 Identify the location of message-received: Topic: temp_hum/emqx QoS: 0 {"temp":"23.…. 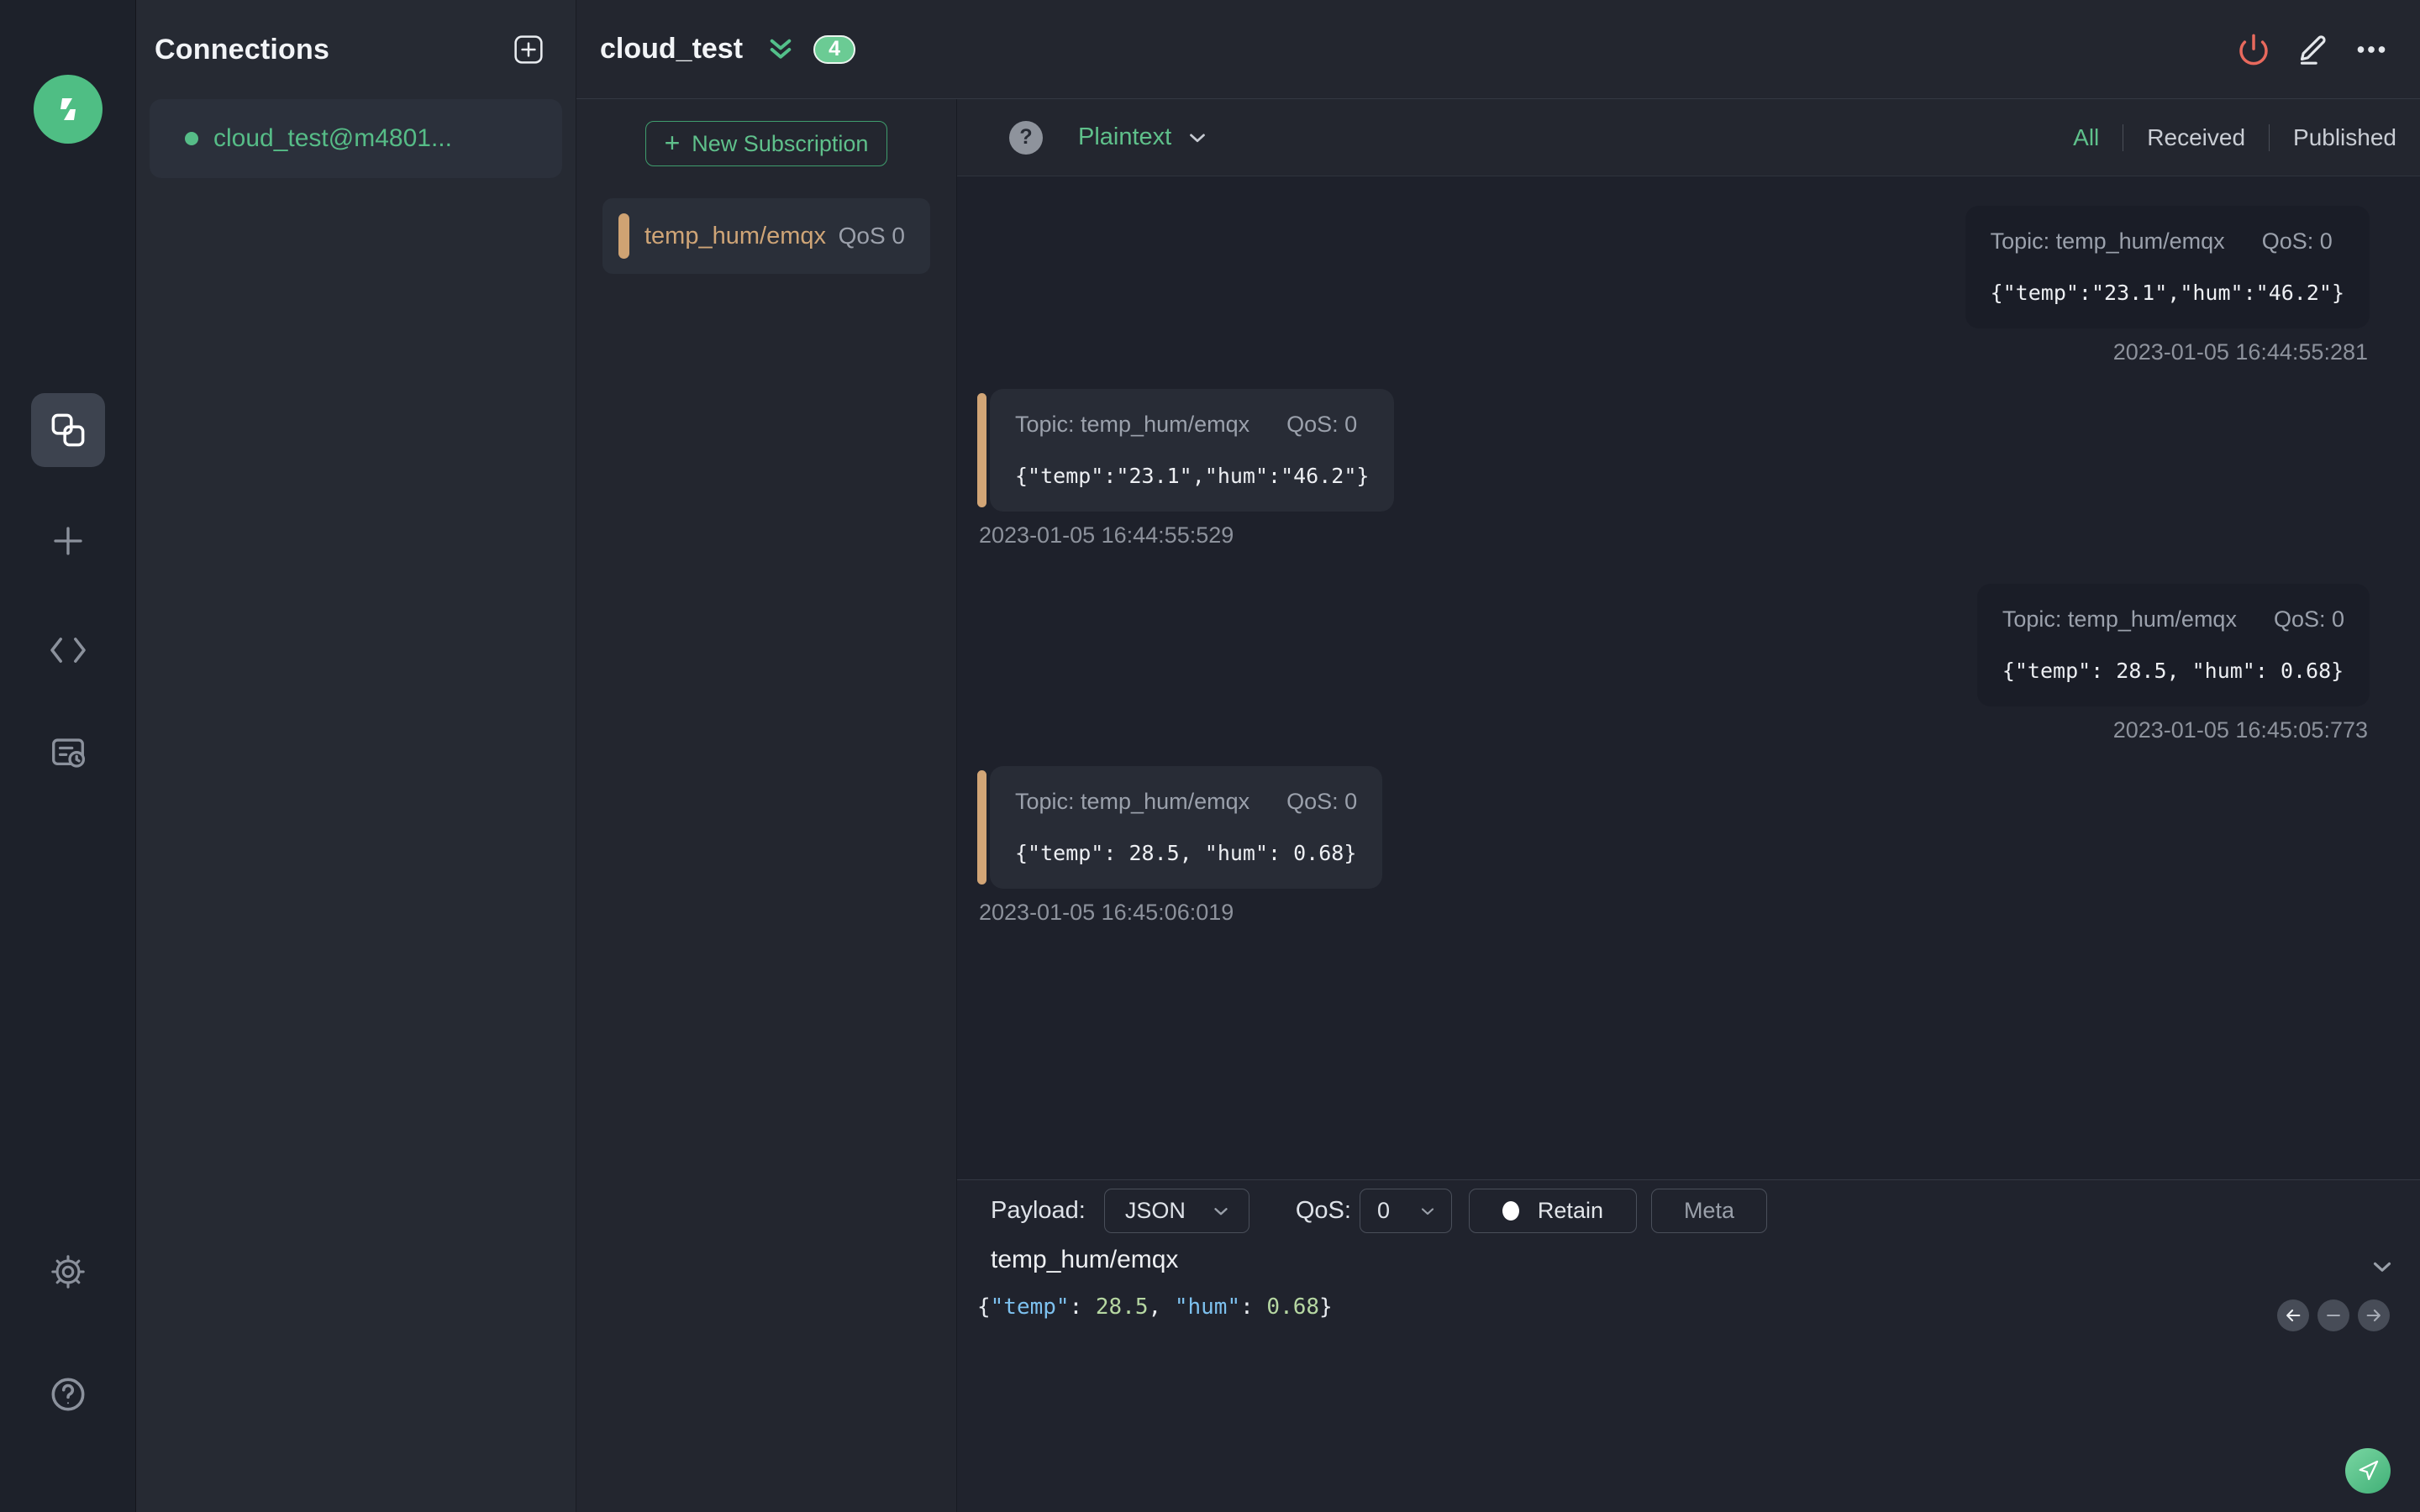
(1186, 469).